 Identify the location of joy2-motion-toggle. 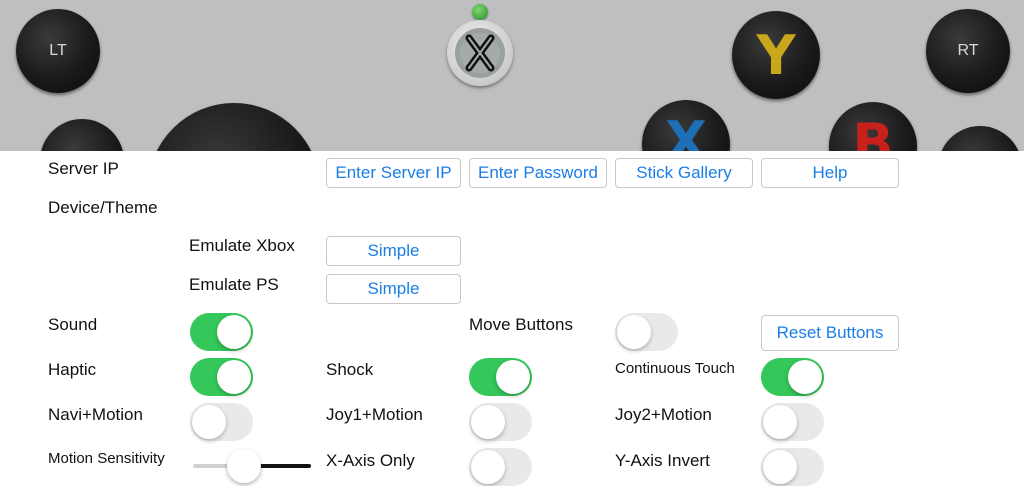
(792, 422).